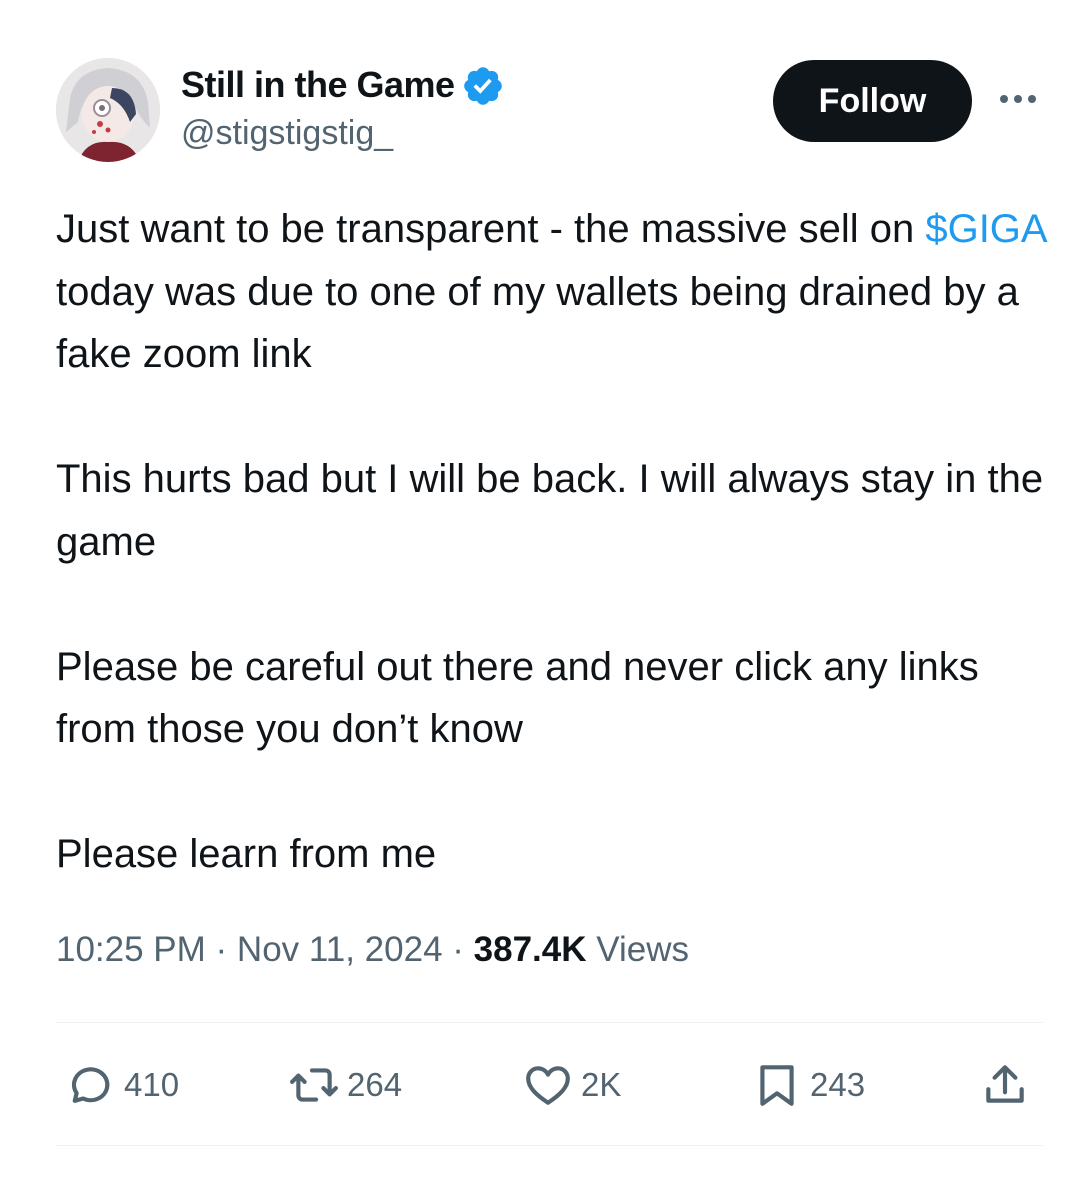 The width and height of the screenshot is (1067, 1200). I want to click on repost-icon, so click(314, 1085).